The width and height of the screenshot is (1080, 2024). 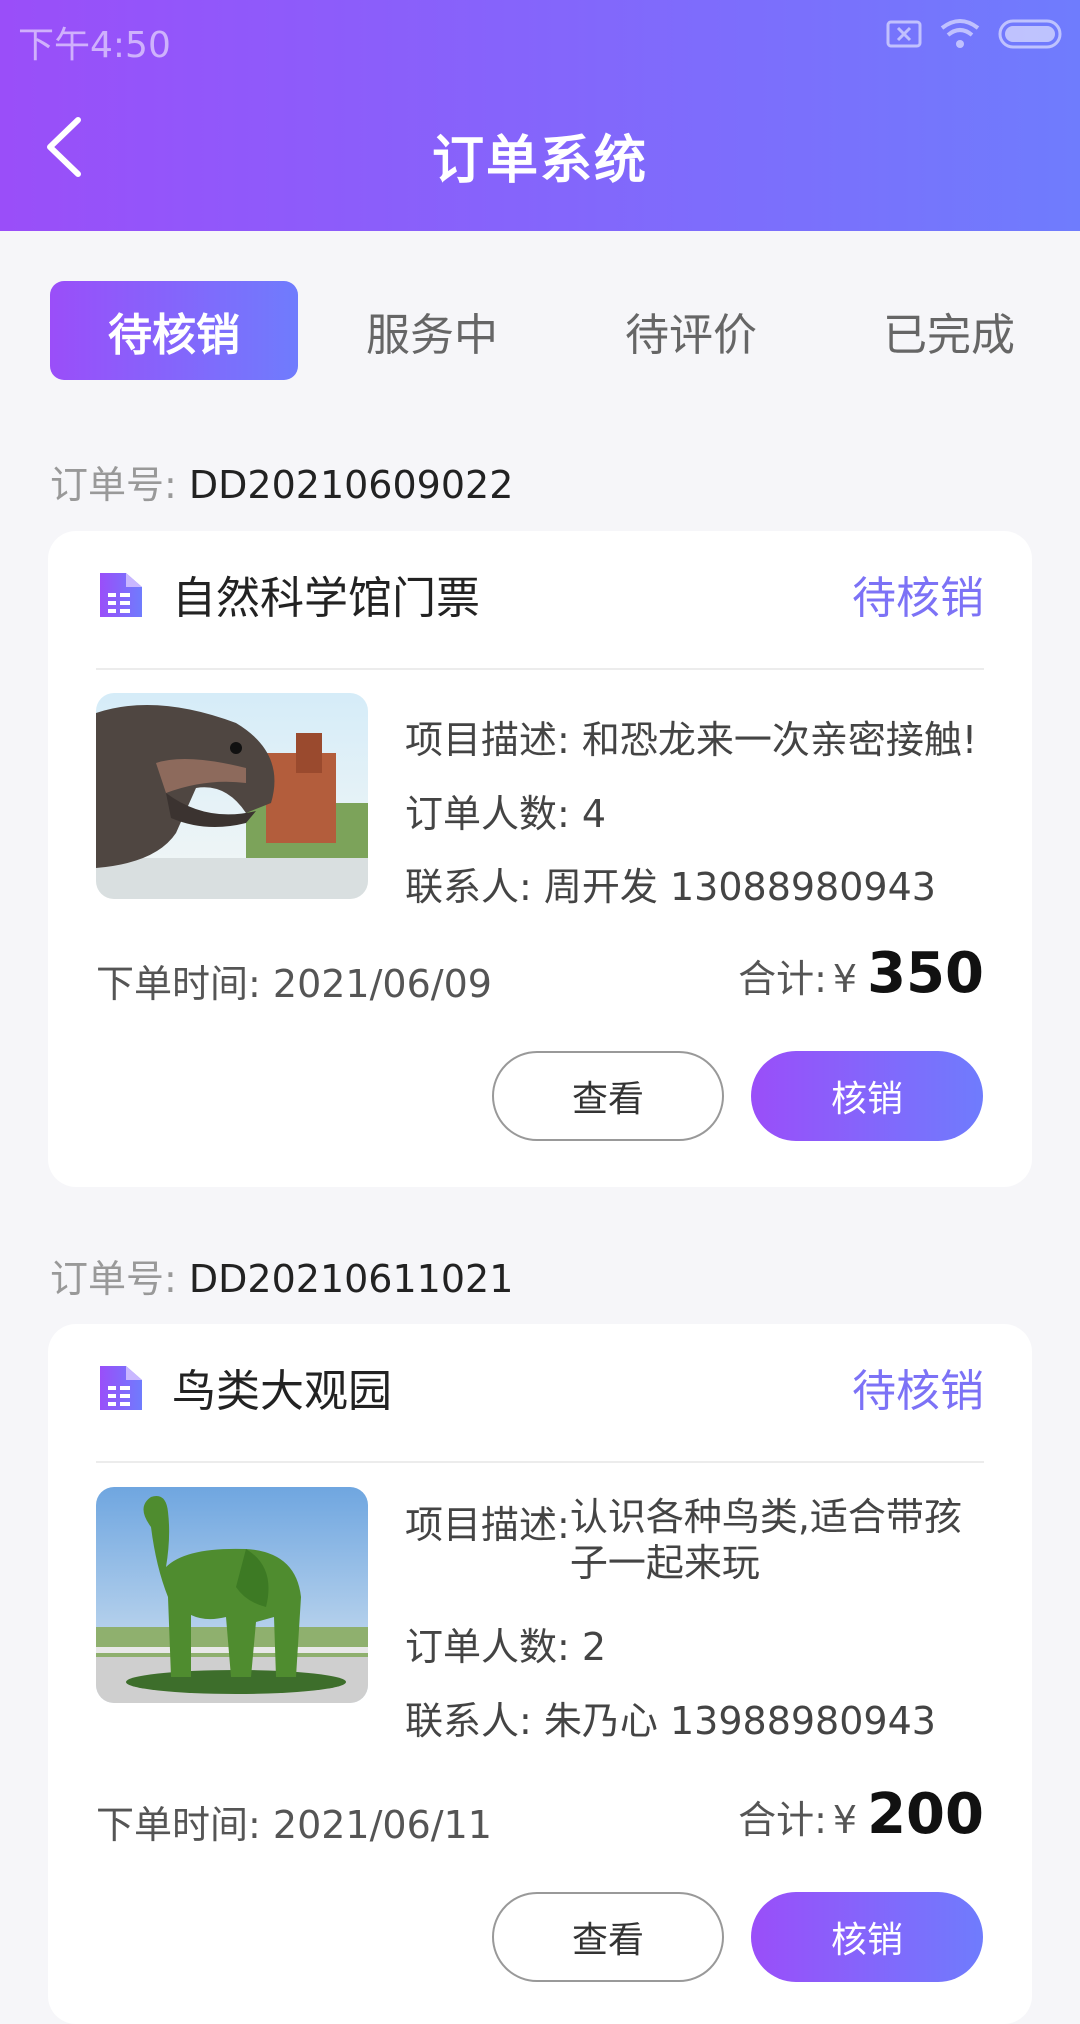 I want to click on card-header: 鸟类大观园 待核销, so click(x=540, y=1392).